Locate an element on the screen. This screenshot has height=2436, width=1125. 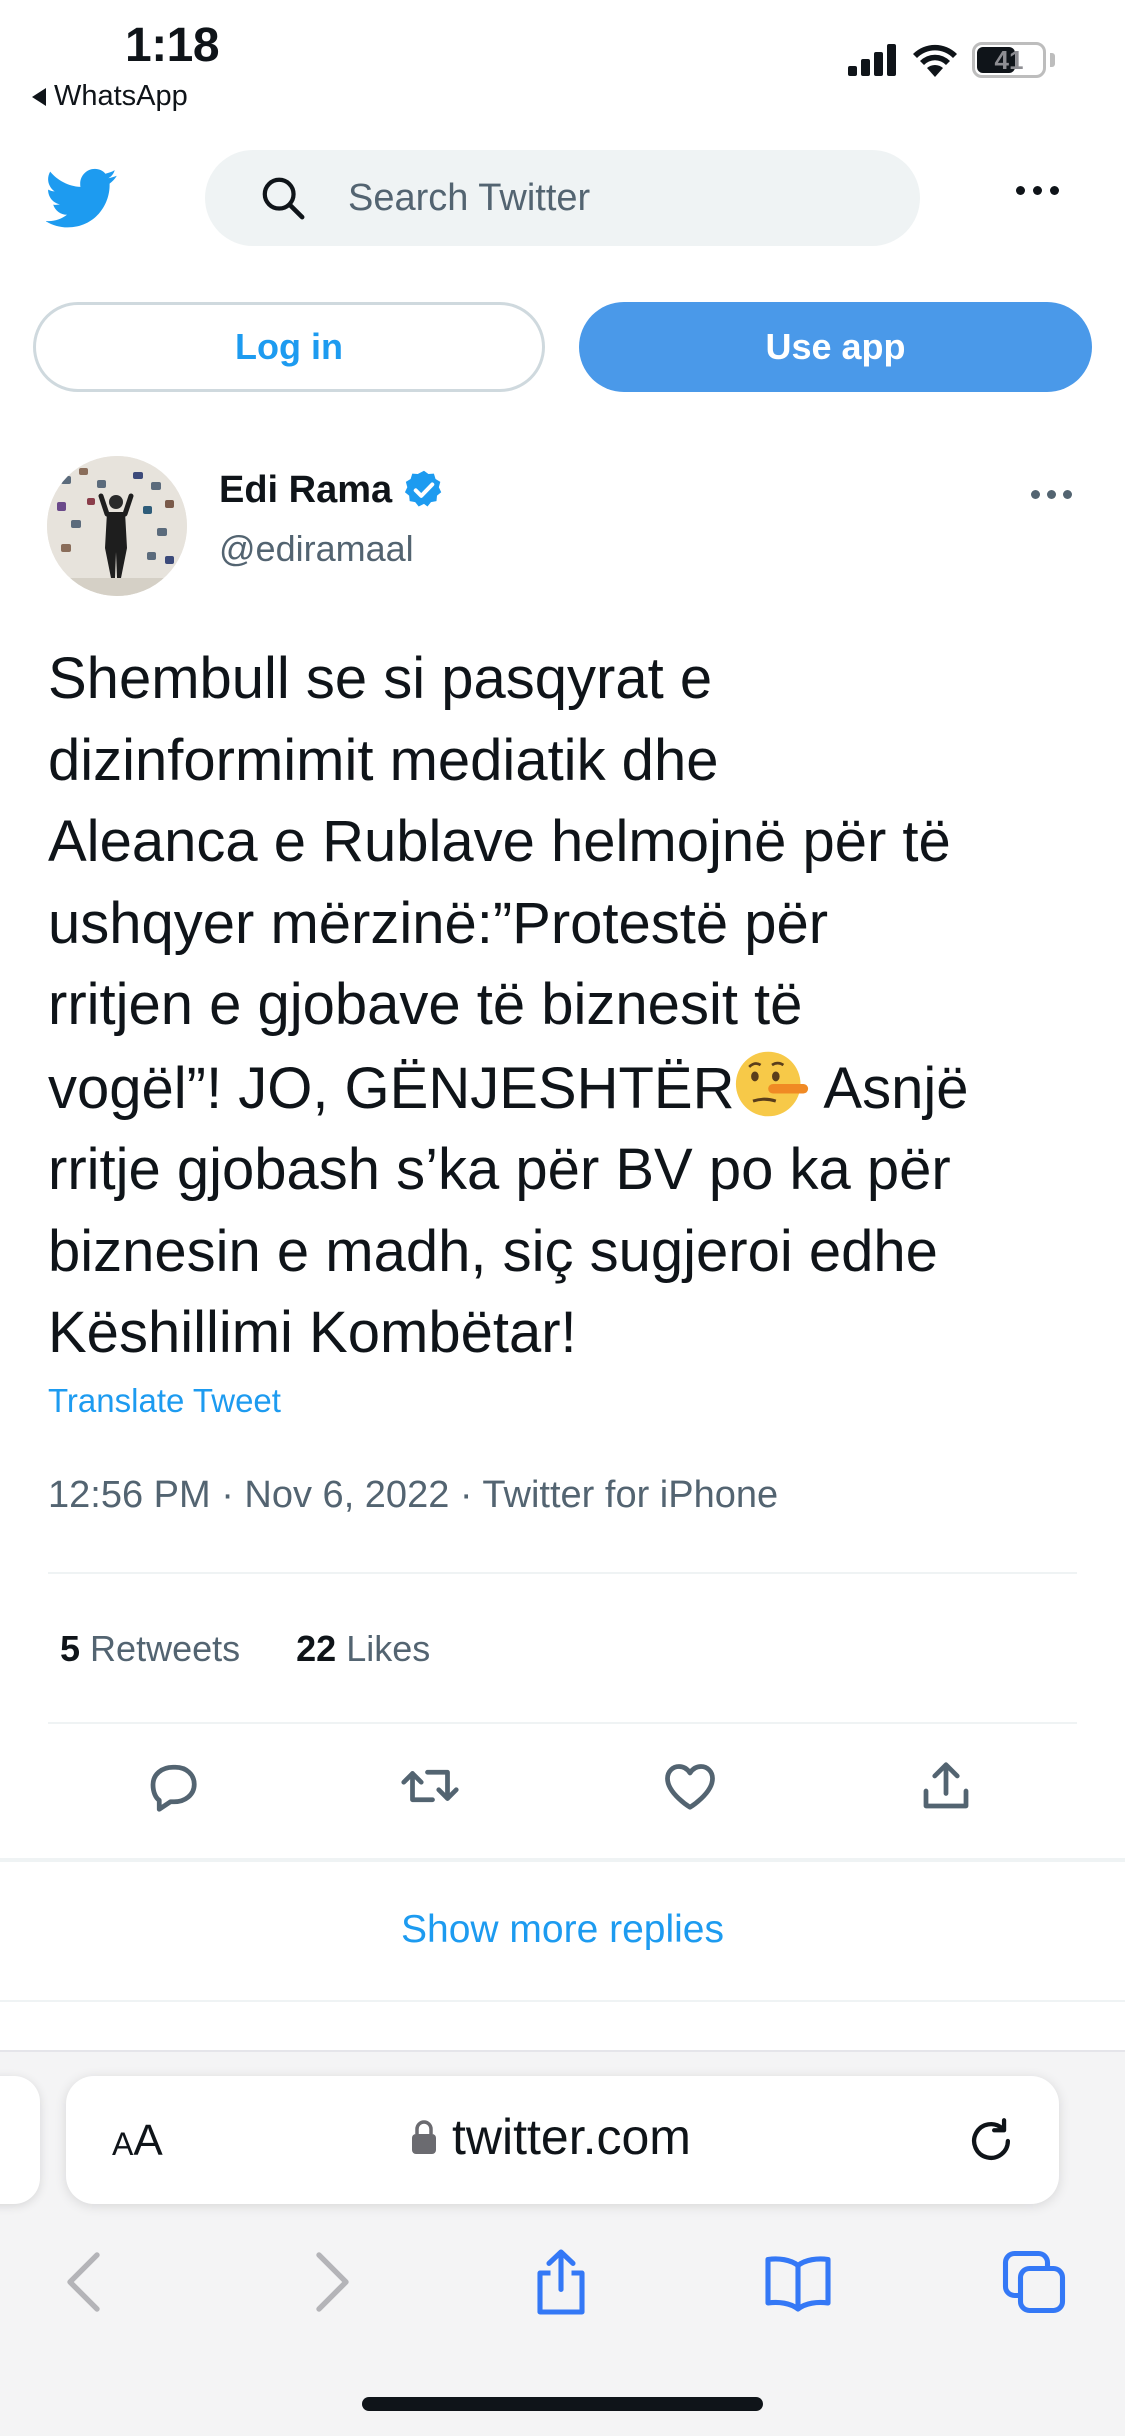
reload-icon is located at coordinates (991, 2141).